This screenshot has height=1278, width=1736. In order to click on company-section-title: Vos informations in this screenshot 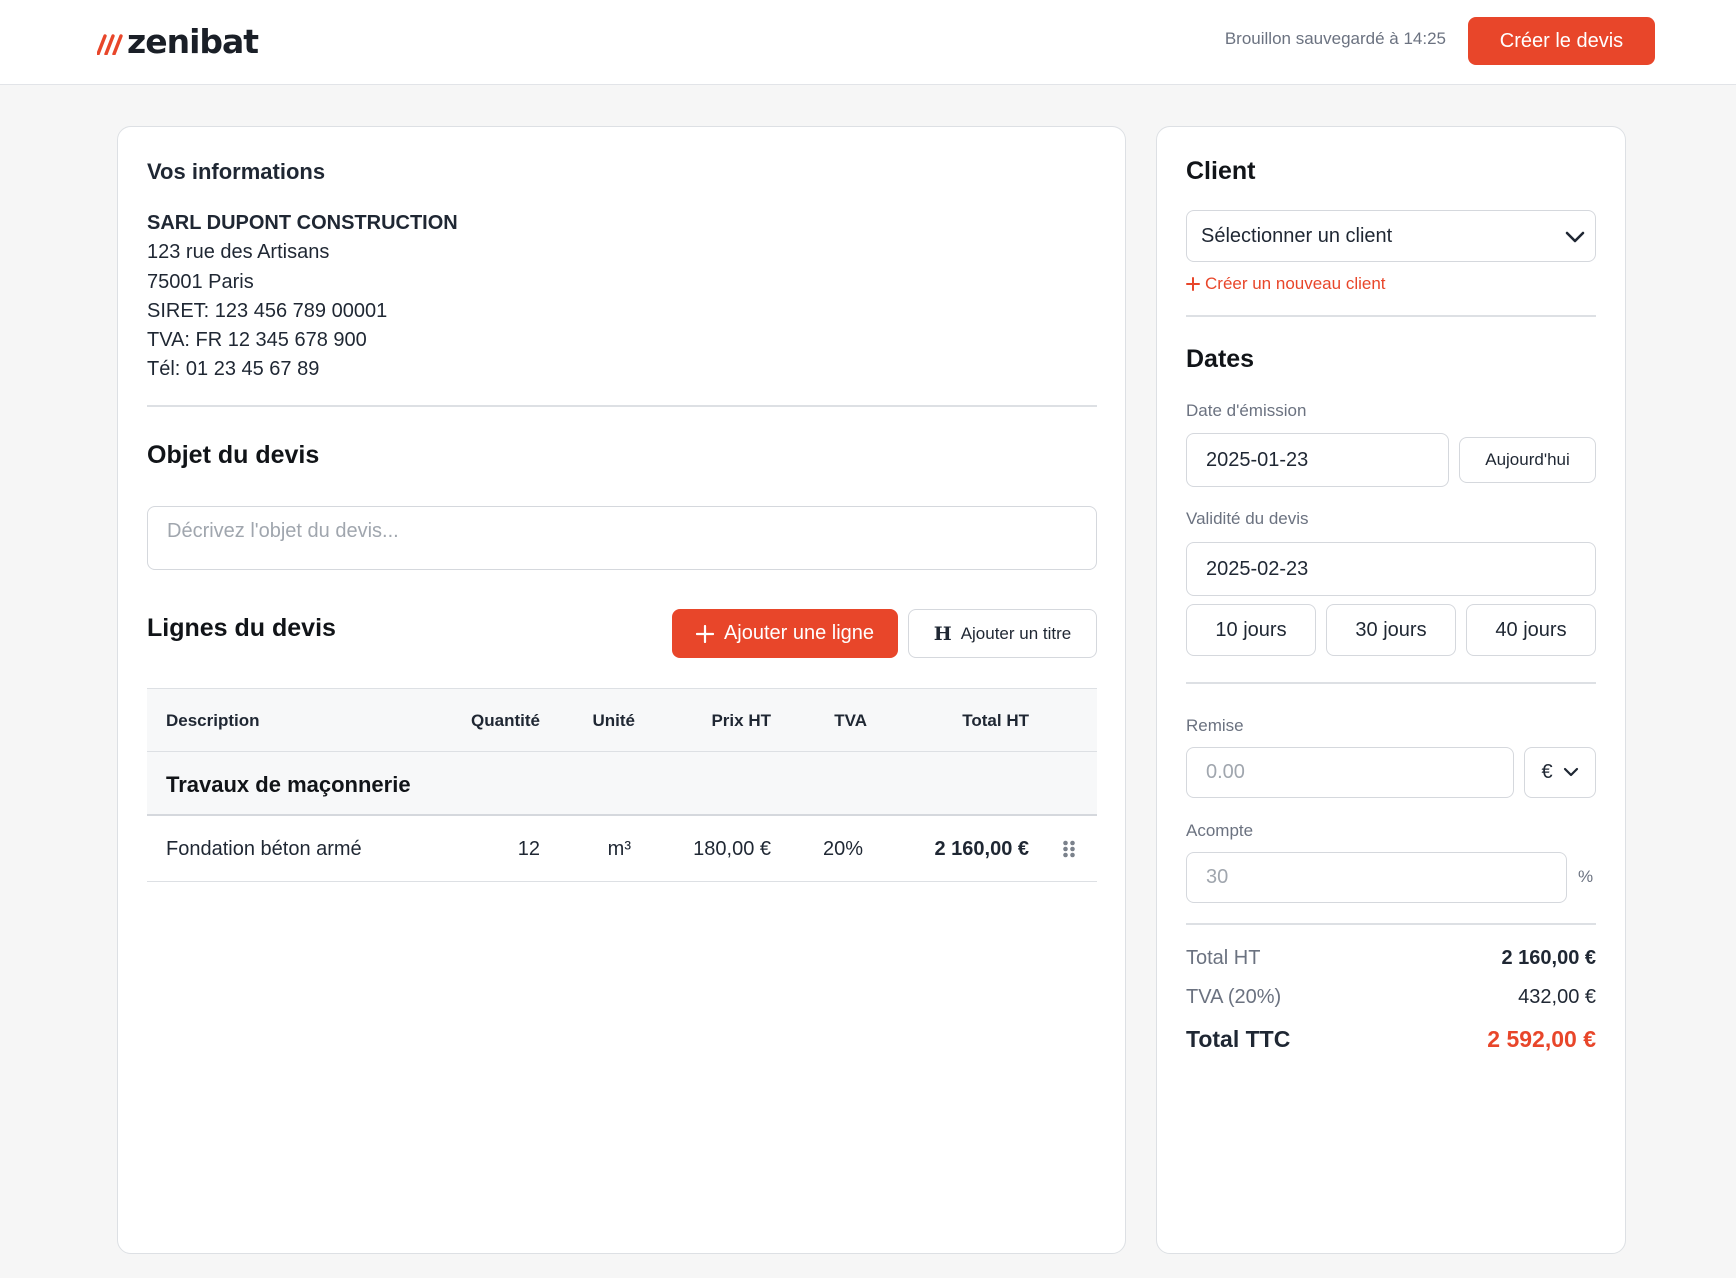, I will do `click(236, 171)`.